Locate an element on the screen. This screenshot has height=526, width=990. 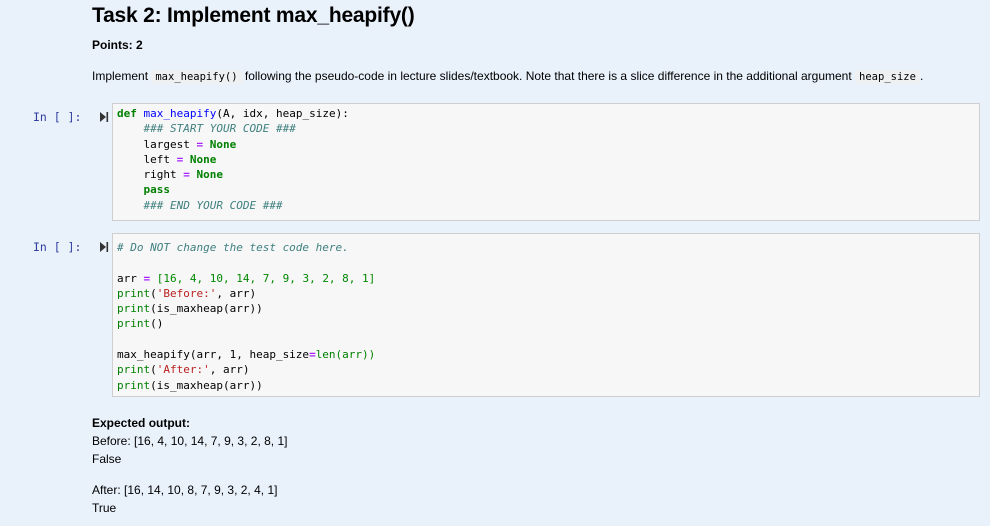
after-string: 'After:' is located at coordinates (183, 370).